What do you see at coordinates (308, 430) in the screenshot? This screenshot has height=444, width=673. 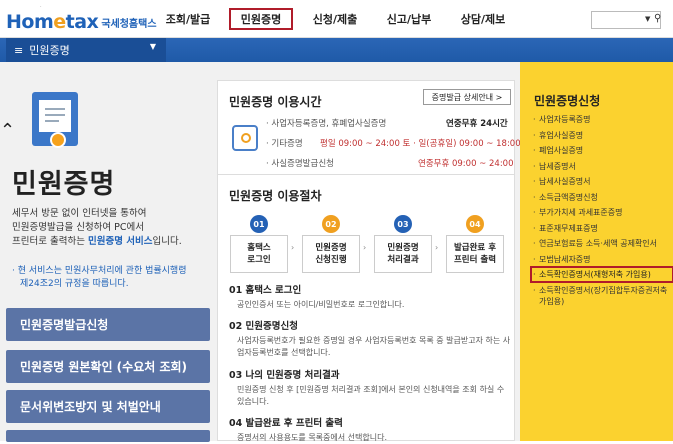 I see `procedure-section-4: 04 발급완료 후 프린터 출력 증명서의 사용용도를 목록중에서 선택합니다.` at bounding box center [308, 430].